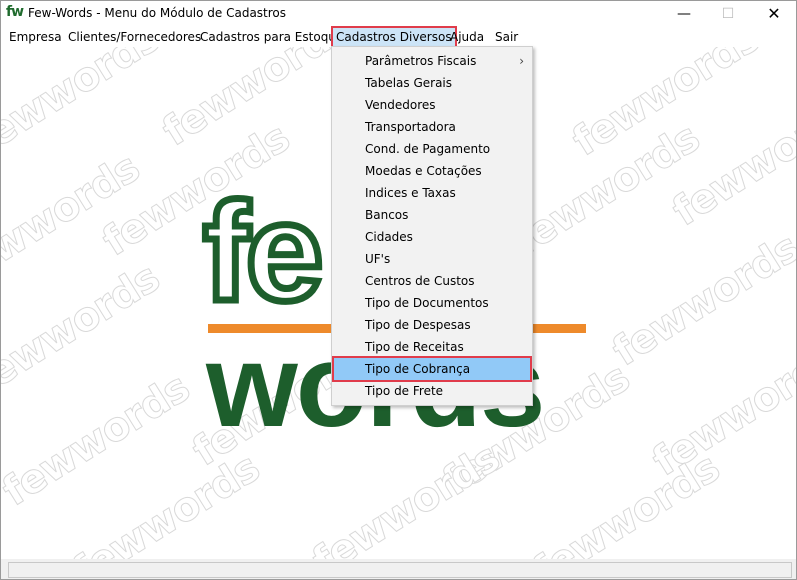 This screenshot has width=797, height=580. What do you see at coordinates (394, 37) in the screenshot?
I see `menu-cadastros-diversos: Cadastros Diversos` at bounding box center [394, 37].